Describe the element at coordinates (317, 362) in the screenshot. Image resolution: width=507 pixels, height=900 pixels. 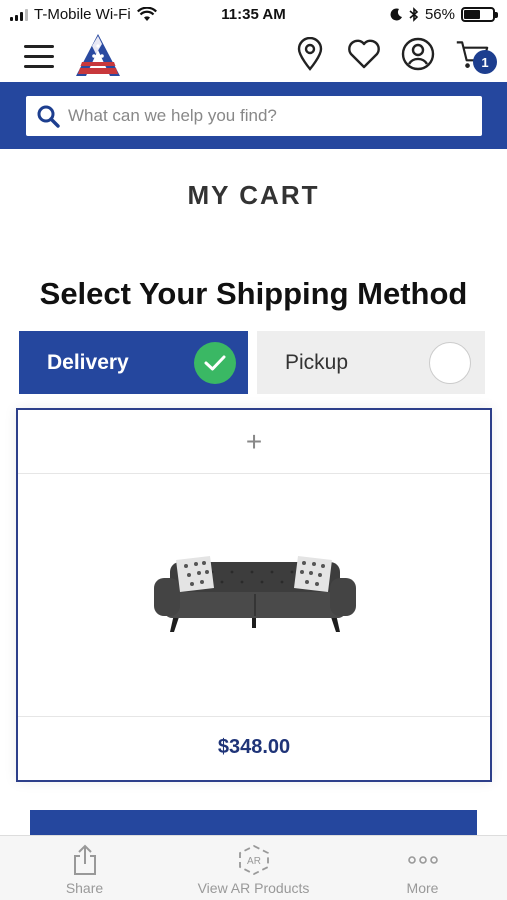
I see `pickup-label: Pickup` at that location.